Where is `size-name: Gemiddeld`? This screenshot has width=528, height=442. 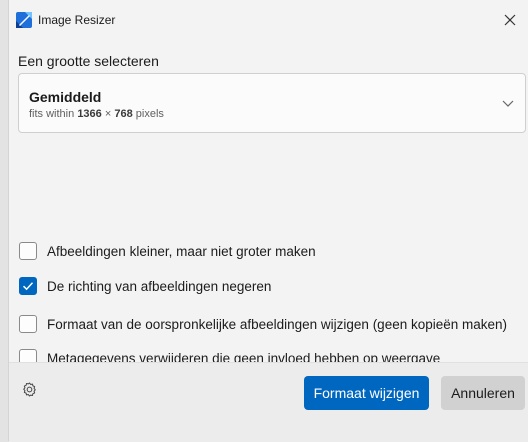
size-name: Gemiddeld is located at coordinates (65, 97).